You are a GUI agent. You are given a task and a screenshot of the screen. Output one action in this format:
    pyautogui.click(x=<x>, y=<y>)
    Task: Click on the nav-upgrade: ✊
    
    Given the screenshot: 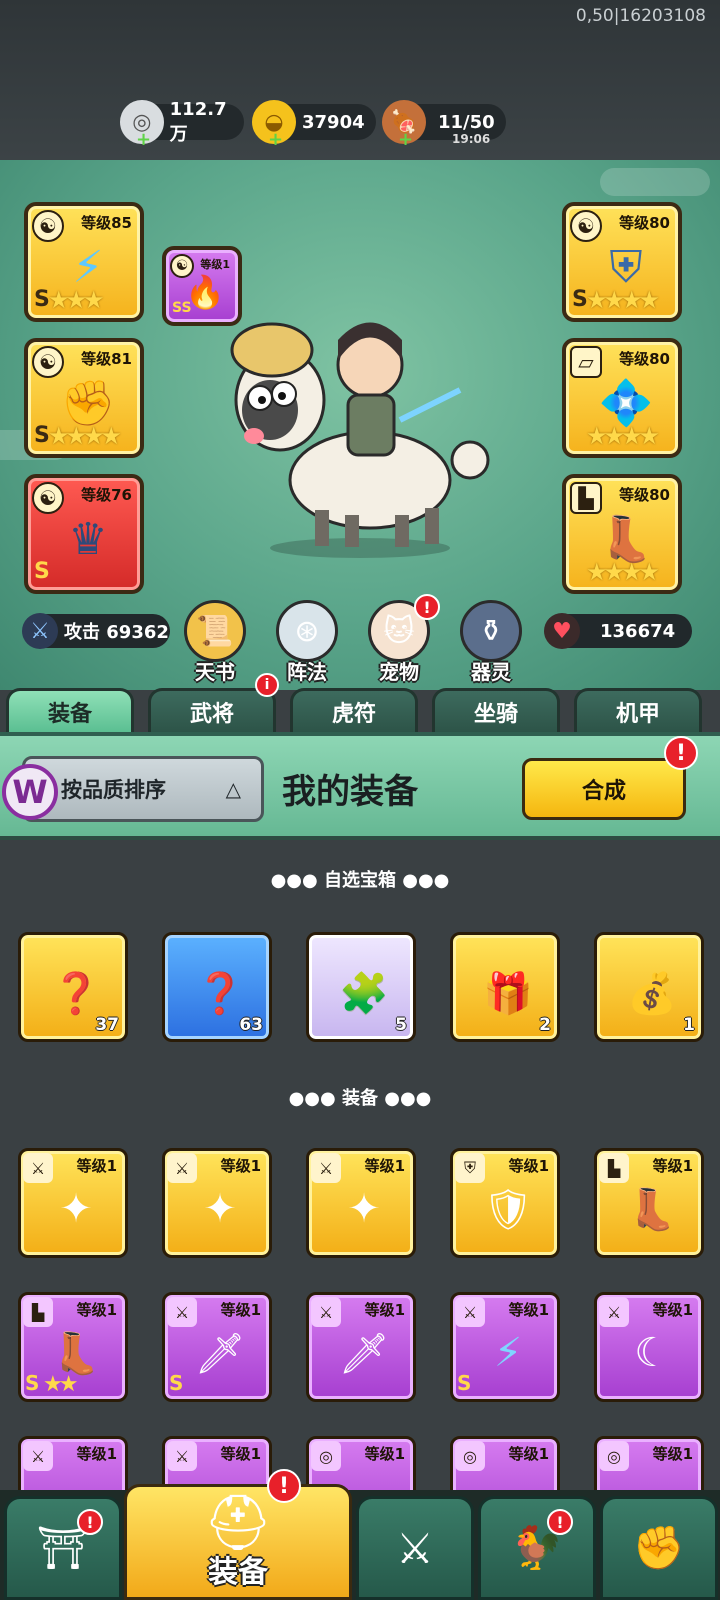 What is the action you would take?
    pyautogui.click(x=659, y=1548)
    